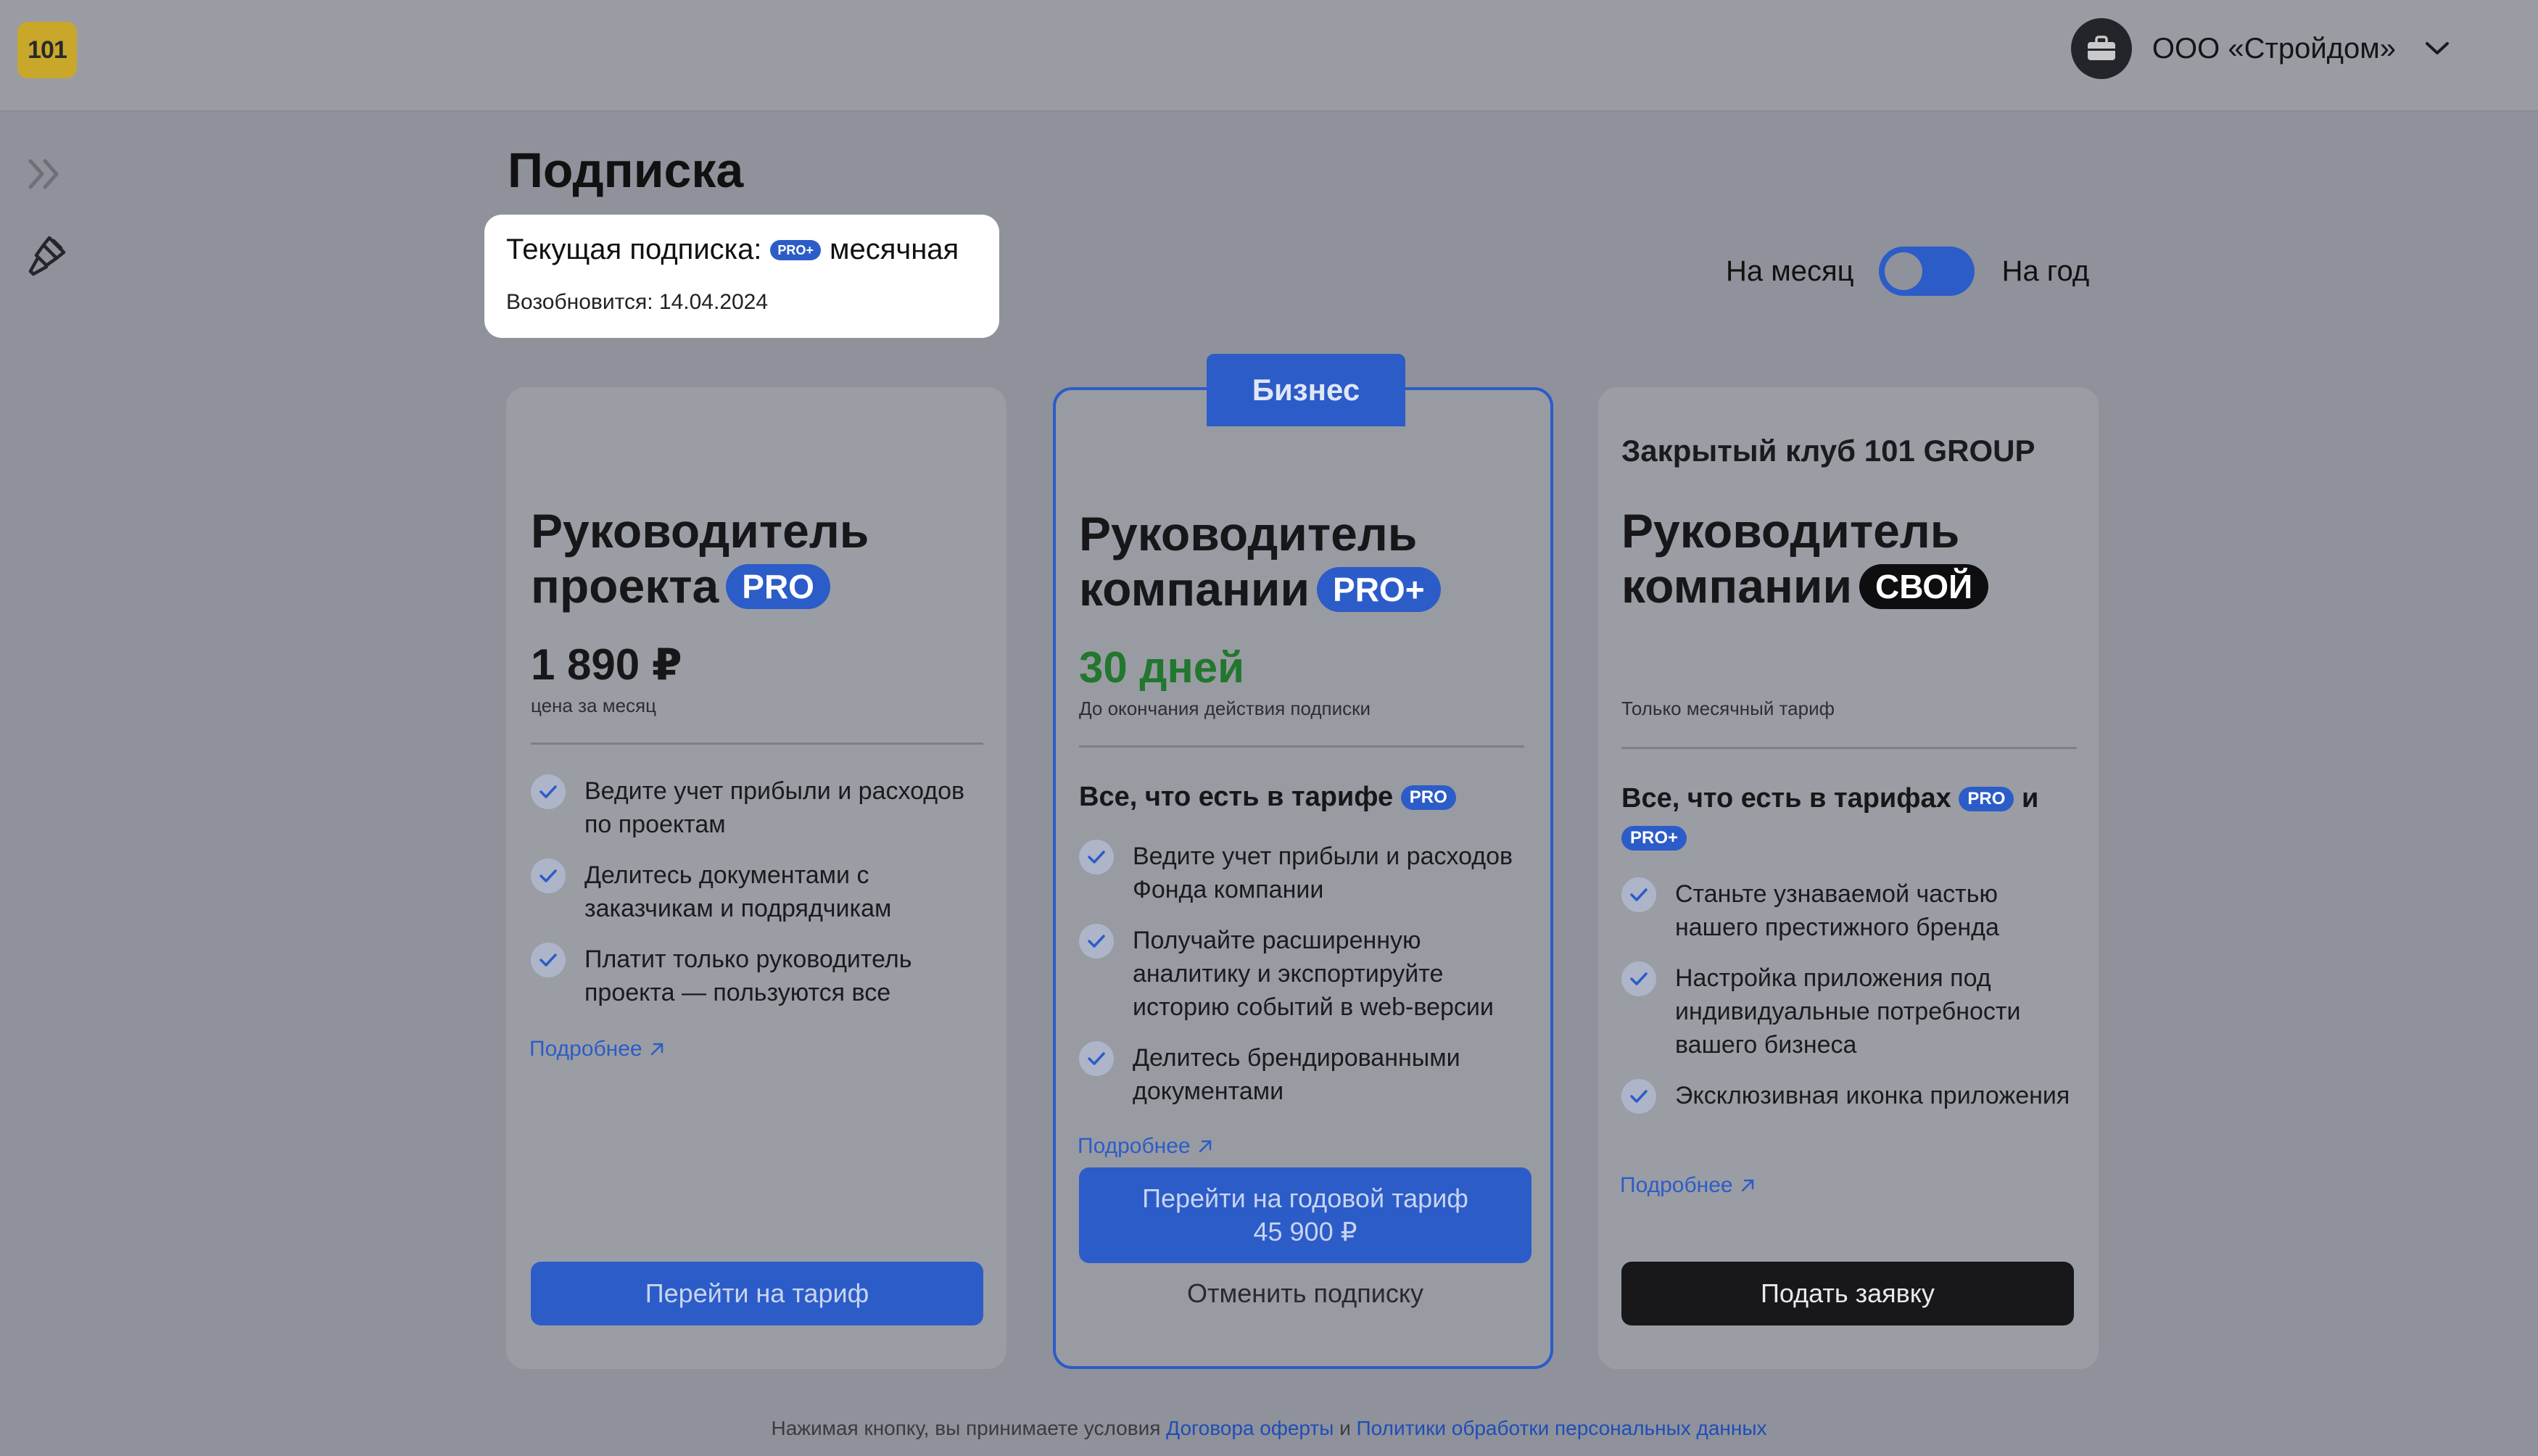 This screenshot has width=2538, height=1456. What do you see at coordinates (47, 50) in the screenshot?
I see `app-logo: 101` at bounding box center [47, 50].